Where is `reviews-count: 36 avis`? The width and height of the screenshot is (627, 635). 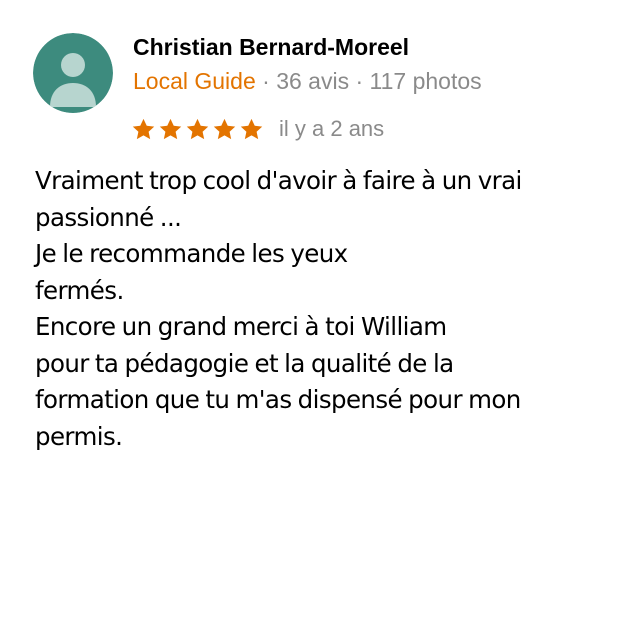
reviews-count: 36 avis is located at coordinates (313, 81).